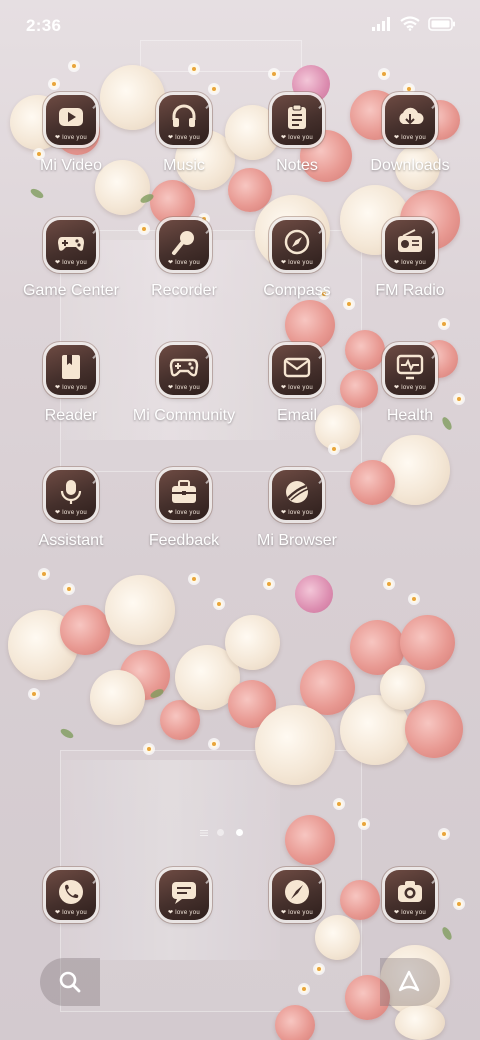 The width and height of the screenshot is (480, 1040). I want to click on app-game-center: ❤ love you Game Center, so click(71, 279).